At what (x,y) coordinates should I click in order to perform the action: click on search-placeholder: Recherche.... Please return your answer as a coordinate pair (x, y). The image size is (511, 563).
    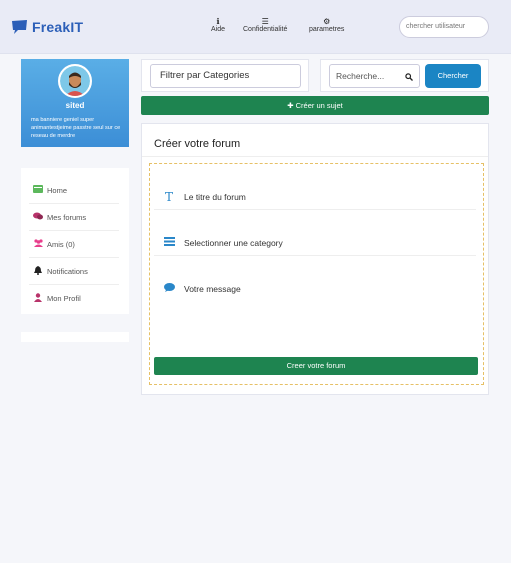
    Looking at the image, I should click on (360, 76).